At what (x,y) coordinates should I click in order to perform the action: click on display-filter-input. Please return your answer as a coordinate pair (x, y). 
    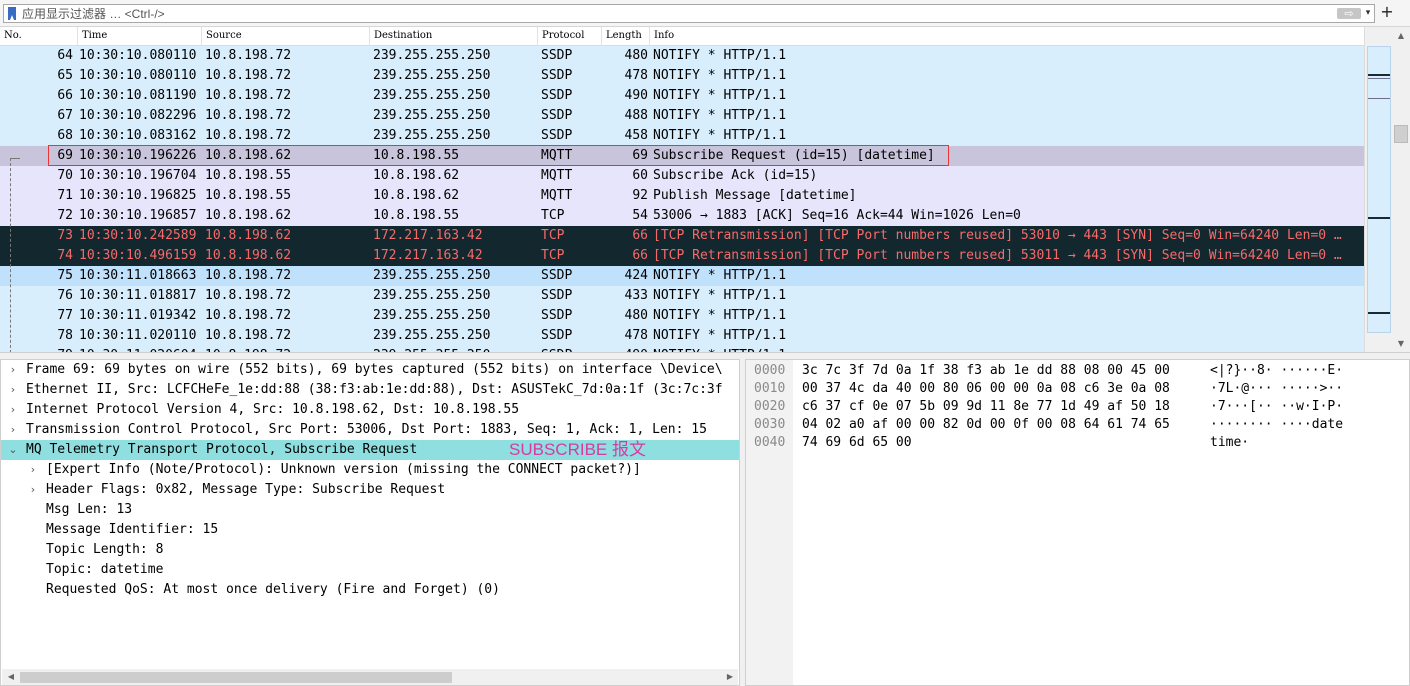
    Looking at the image, I should click on (672, 13).